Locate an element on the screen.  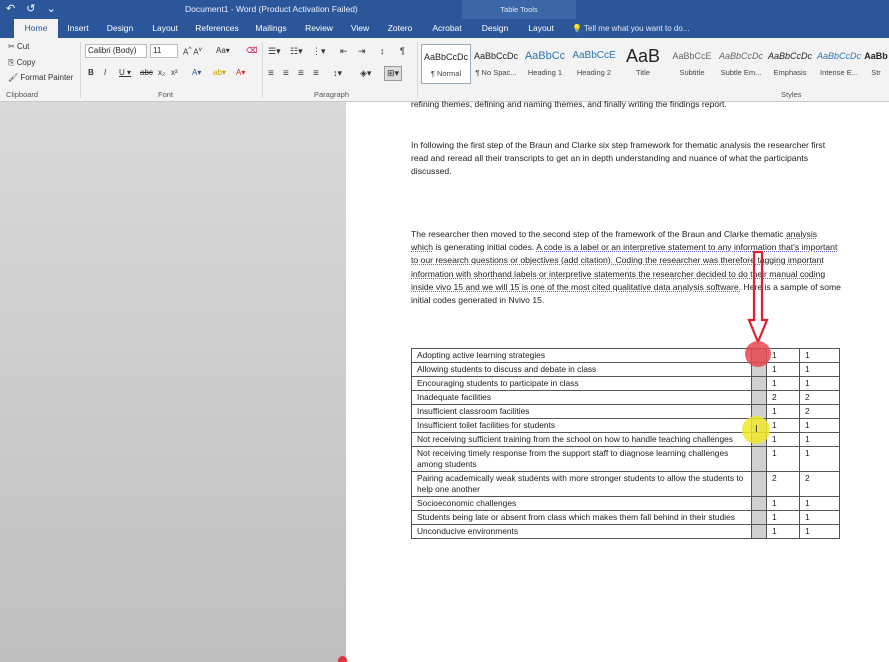
code-cell: Socioeconomic challenges is located at coordinates (581, 503).